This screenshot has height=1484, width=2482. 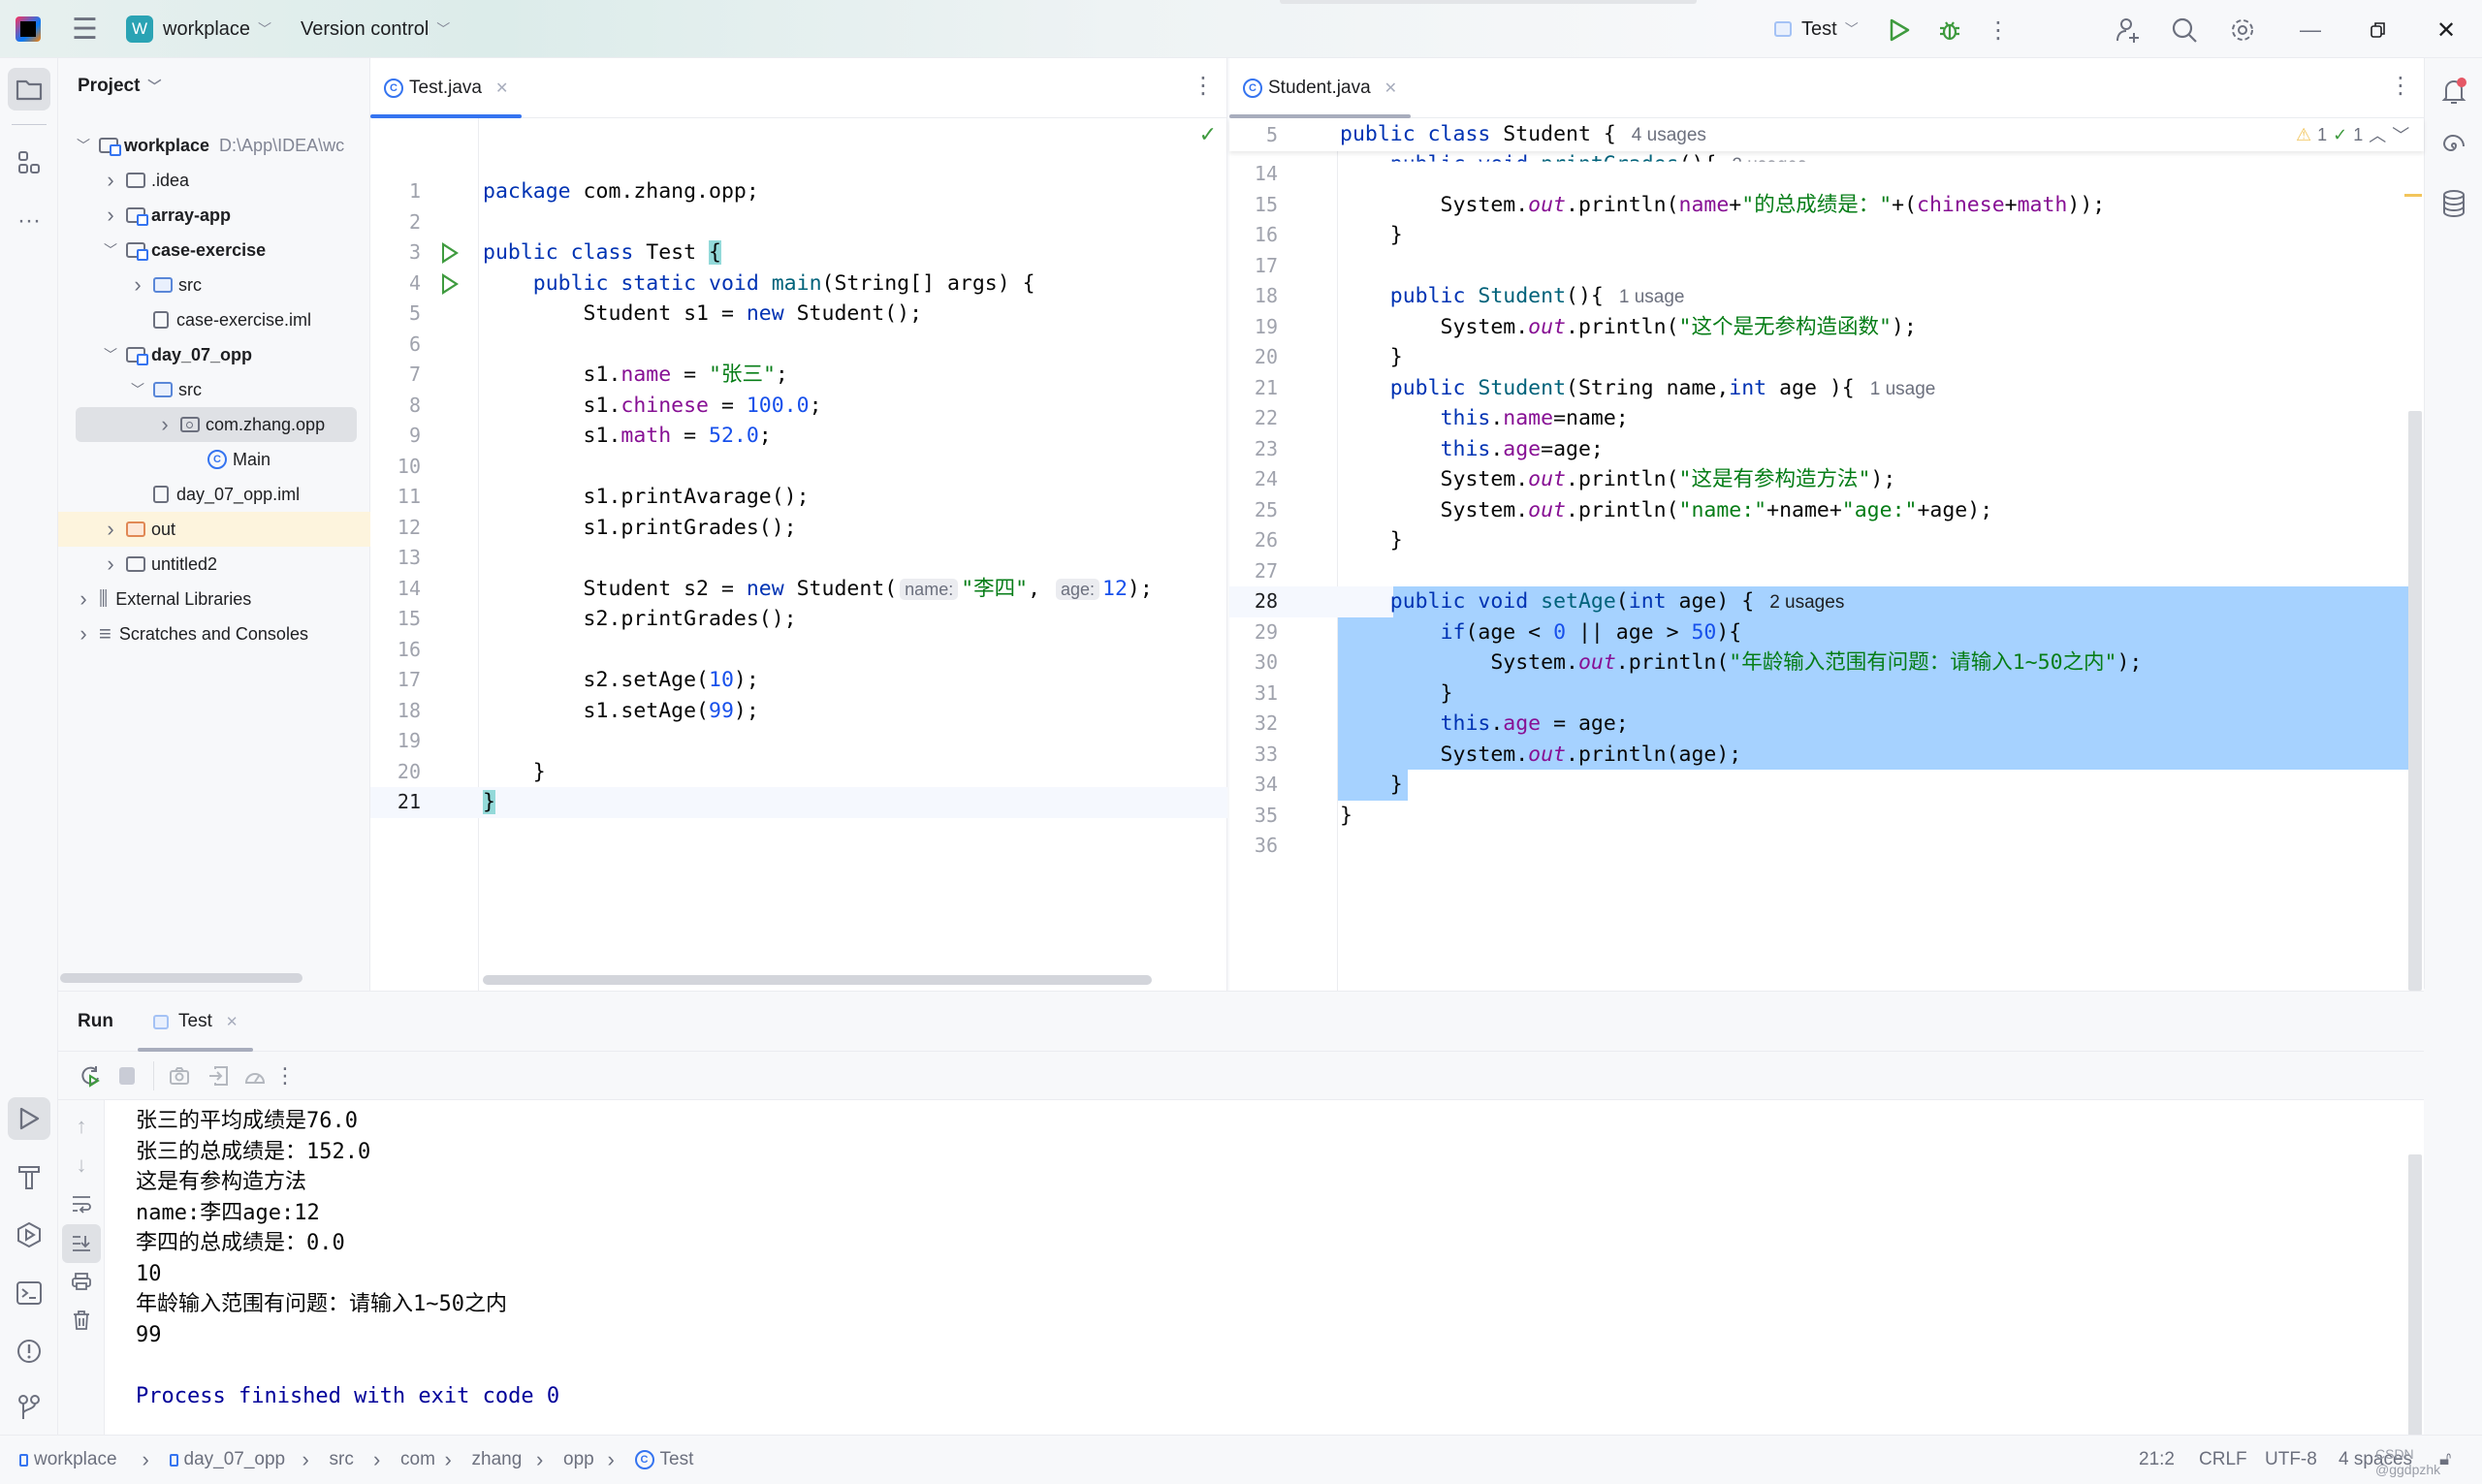 I want to click on tree-item: ﹀ src, so click(x=214, y=389).